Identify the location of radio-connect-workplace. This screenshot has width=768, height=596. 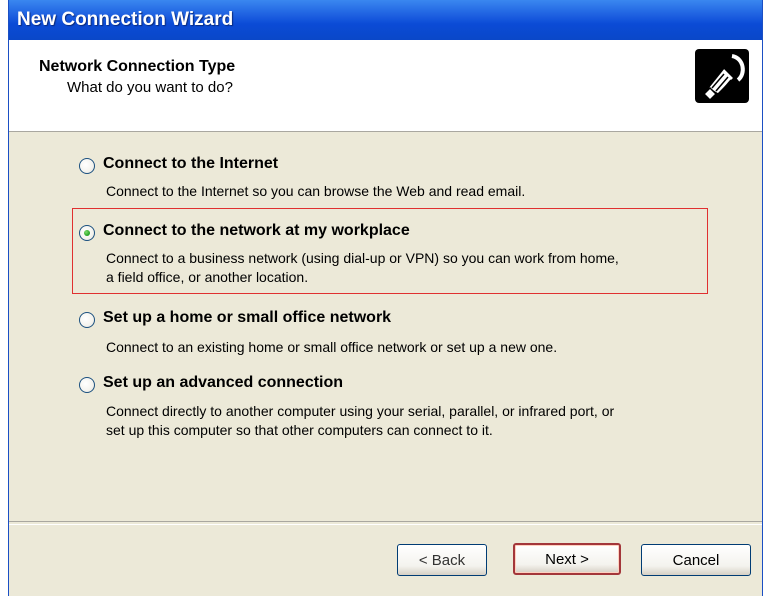
(87, 233).